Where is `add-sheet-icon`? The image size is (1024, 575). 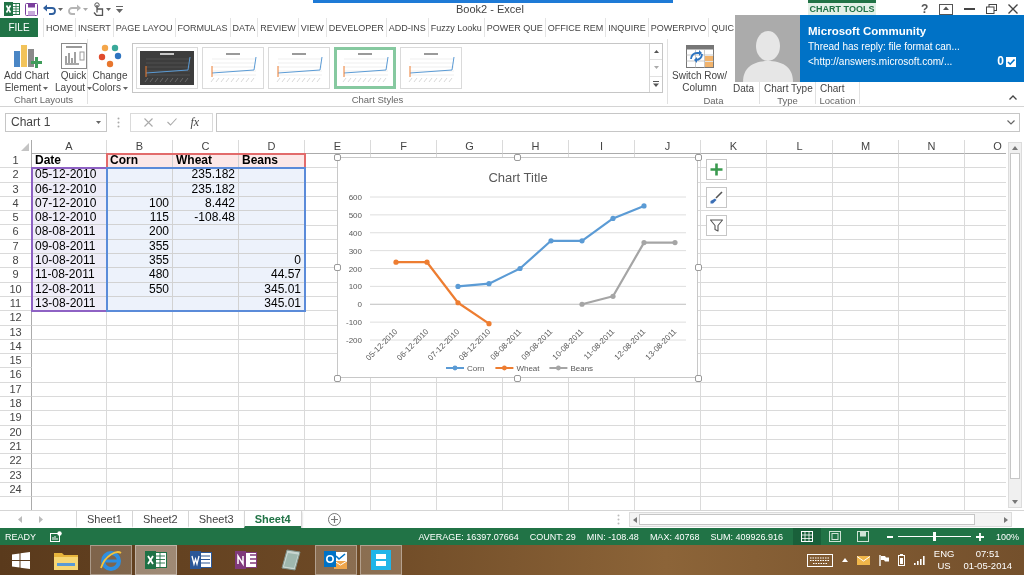
add-sheet-icon is located at coordinates (334, 519).